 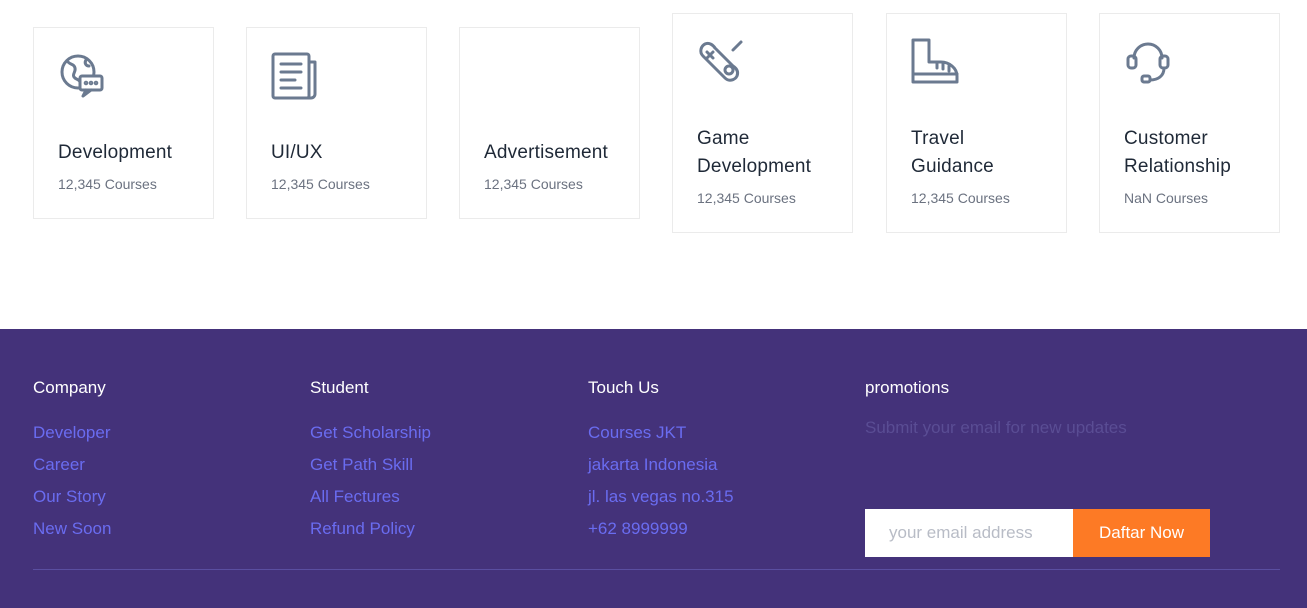 What do you see at coordinates (1166, 198) in the screenshot?
I see `category-count: NaN Courses` at bounding box center [1166, 198].